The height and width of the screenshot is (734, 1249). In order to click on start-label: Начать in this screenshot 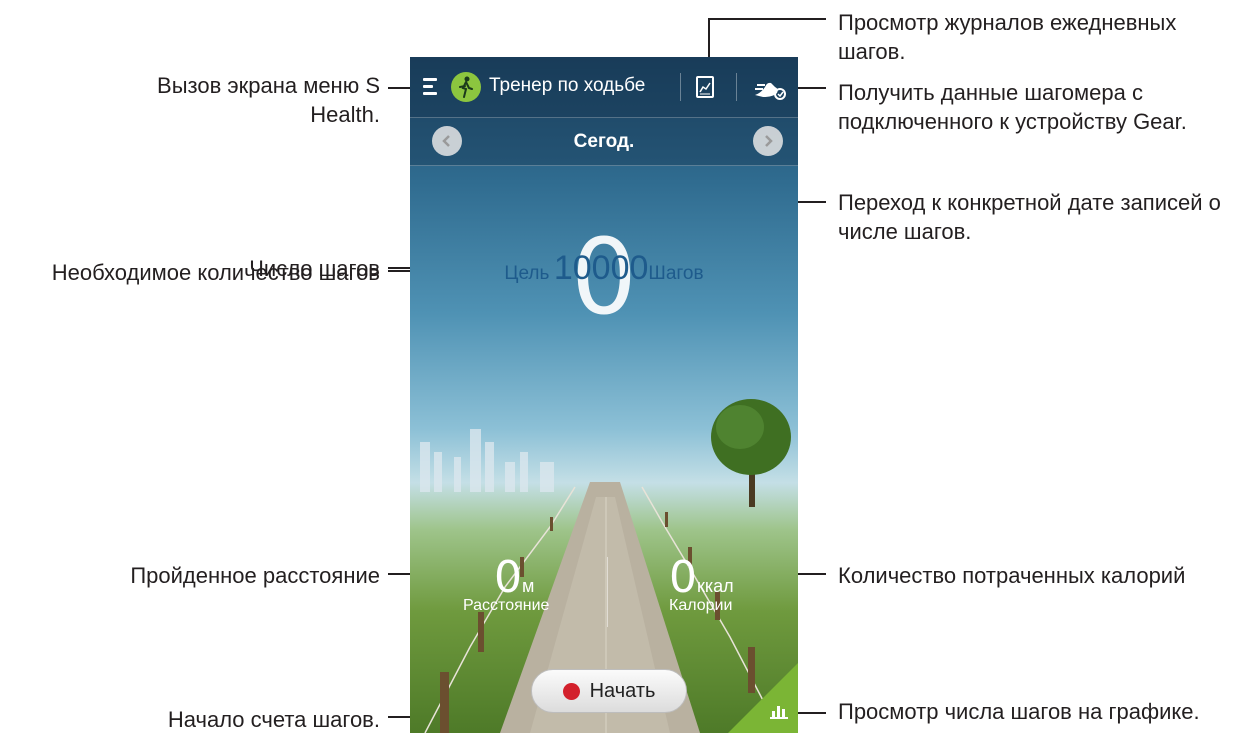, I will do `click(622, 690)`.